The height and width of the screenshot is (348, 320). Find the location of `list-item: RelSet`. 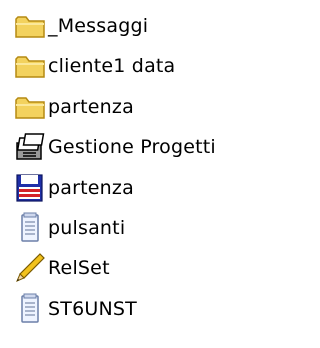

list-item: RelSet is located at coordinates (62, 267).